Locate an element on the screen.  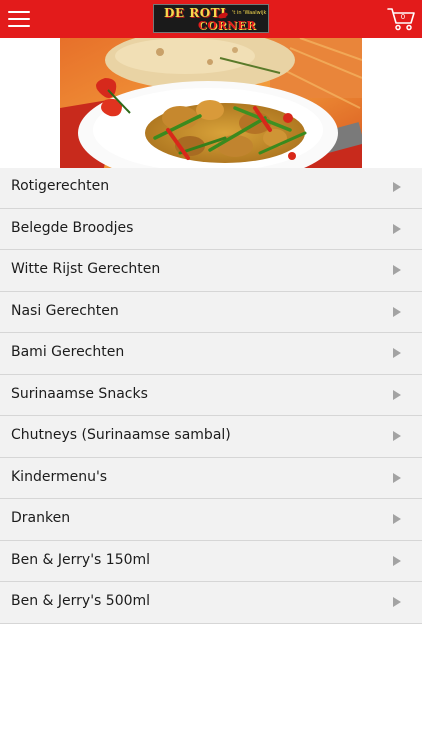
list-item-label: Ben & Jerry's 150ml is located at coordinates (81, 559).